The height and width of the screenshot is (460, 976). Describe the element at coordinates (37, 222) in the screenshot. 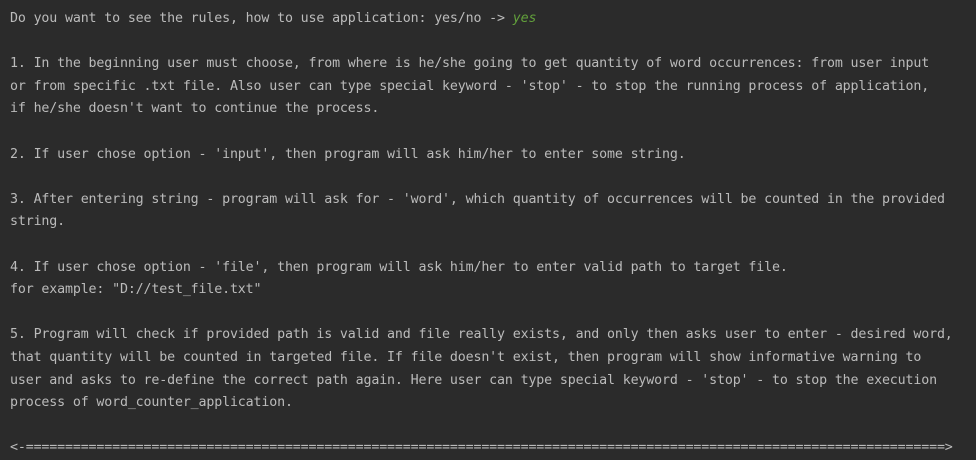

I see `rule-3-line-2: string.` at that location.